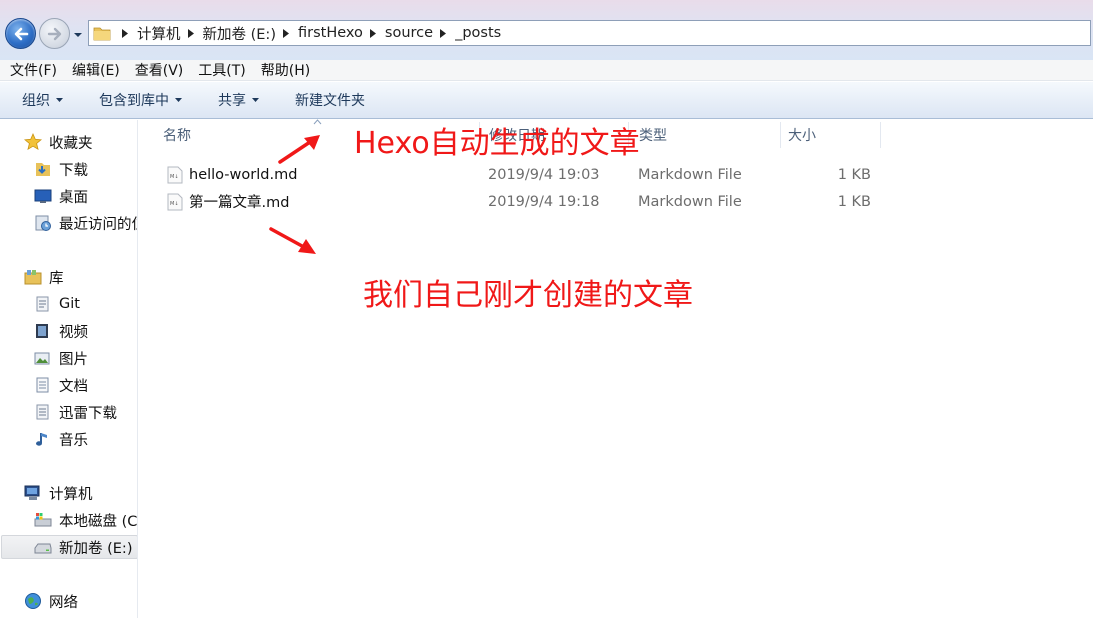  What do you see at coordinates (73, 332) in the screenshot?
I see `nav-label: 视频` at bounding box center [73, 332].